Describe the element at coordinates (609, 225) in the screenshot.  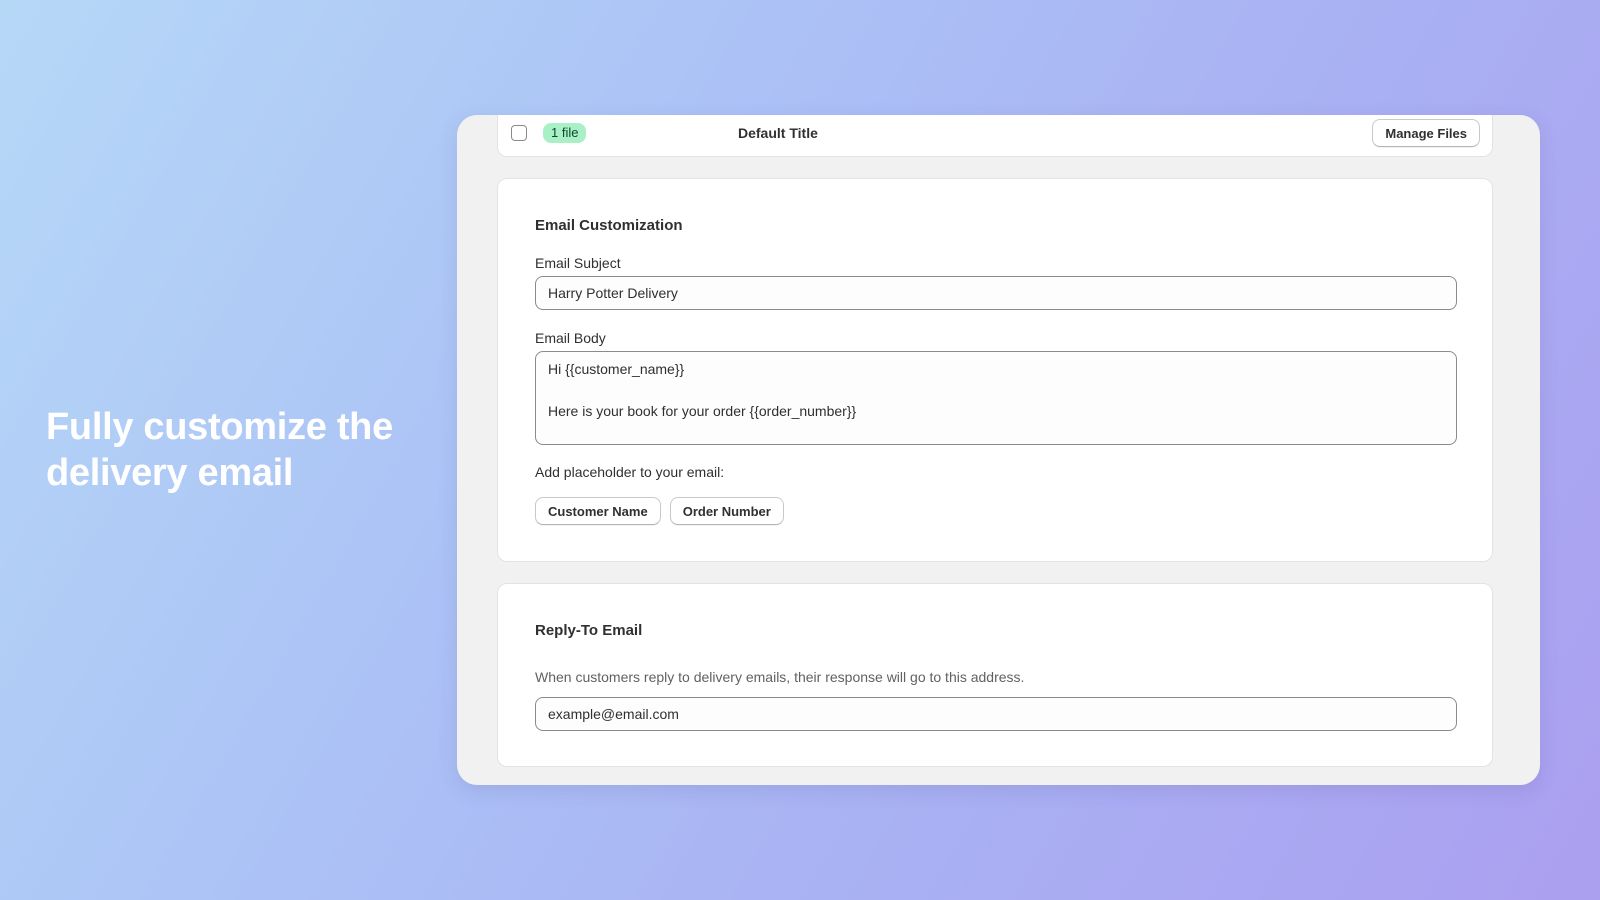
I see `email-customization-title: Email Customization` at that location.